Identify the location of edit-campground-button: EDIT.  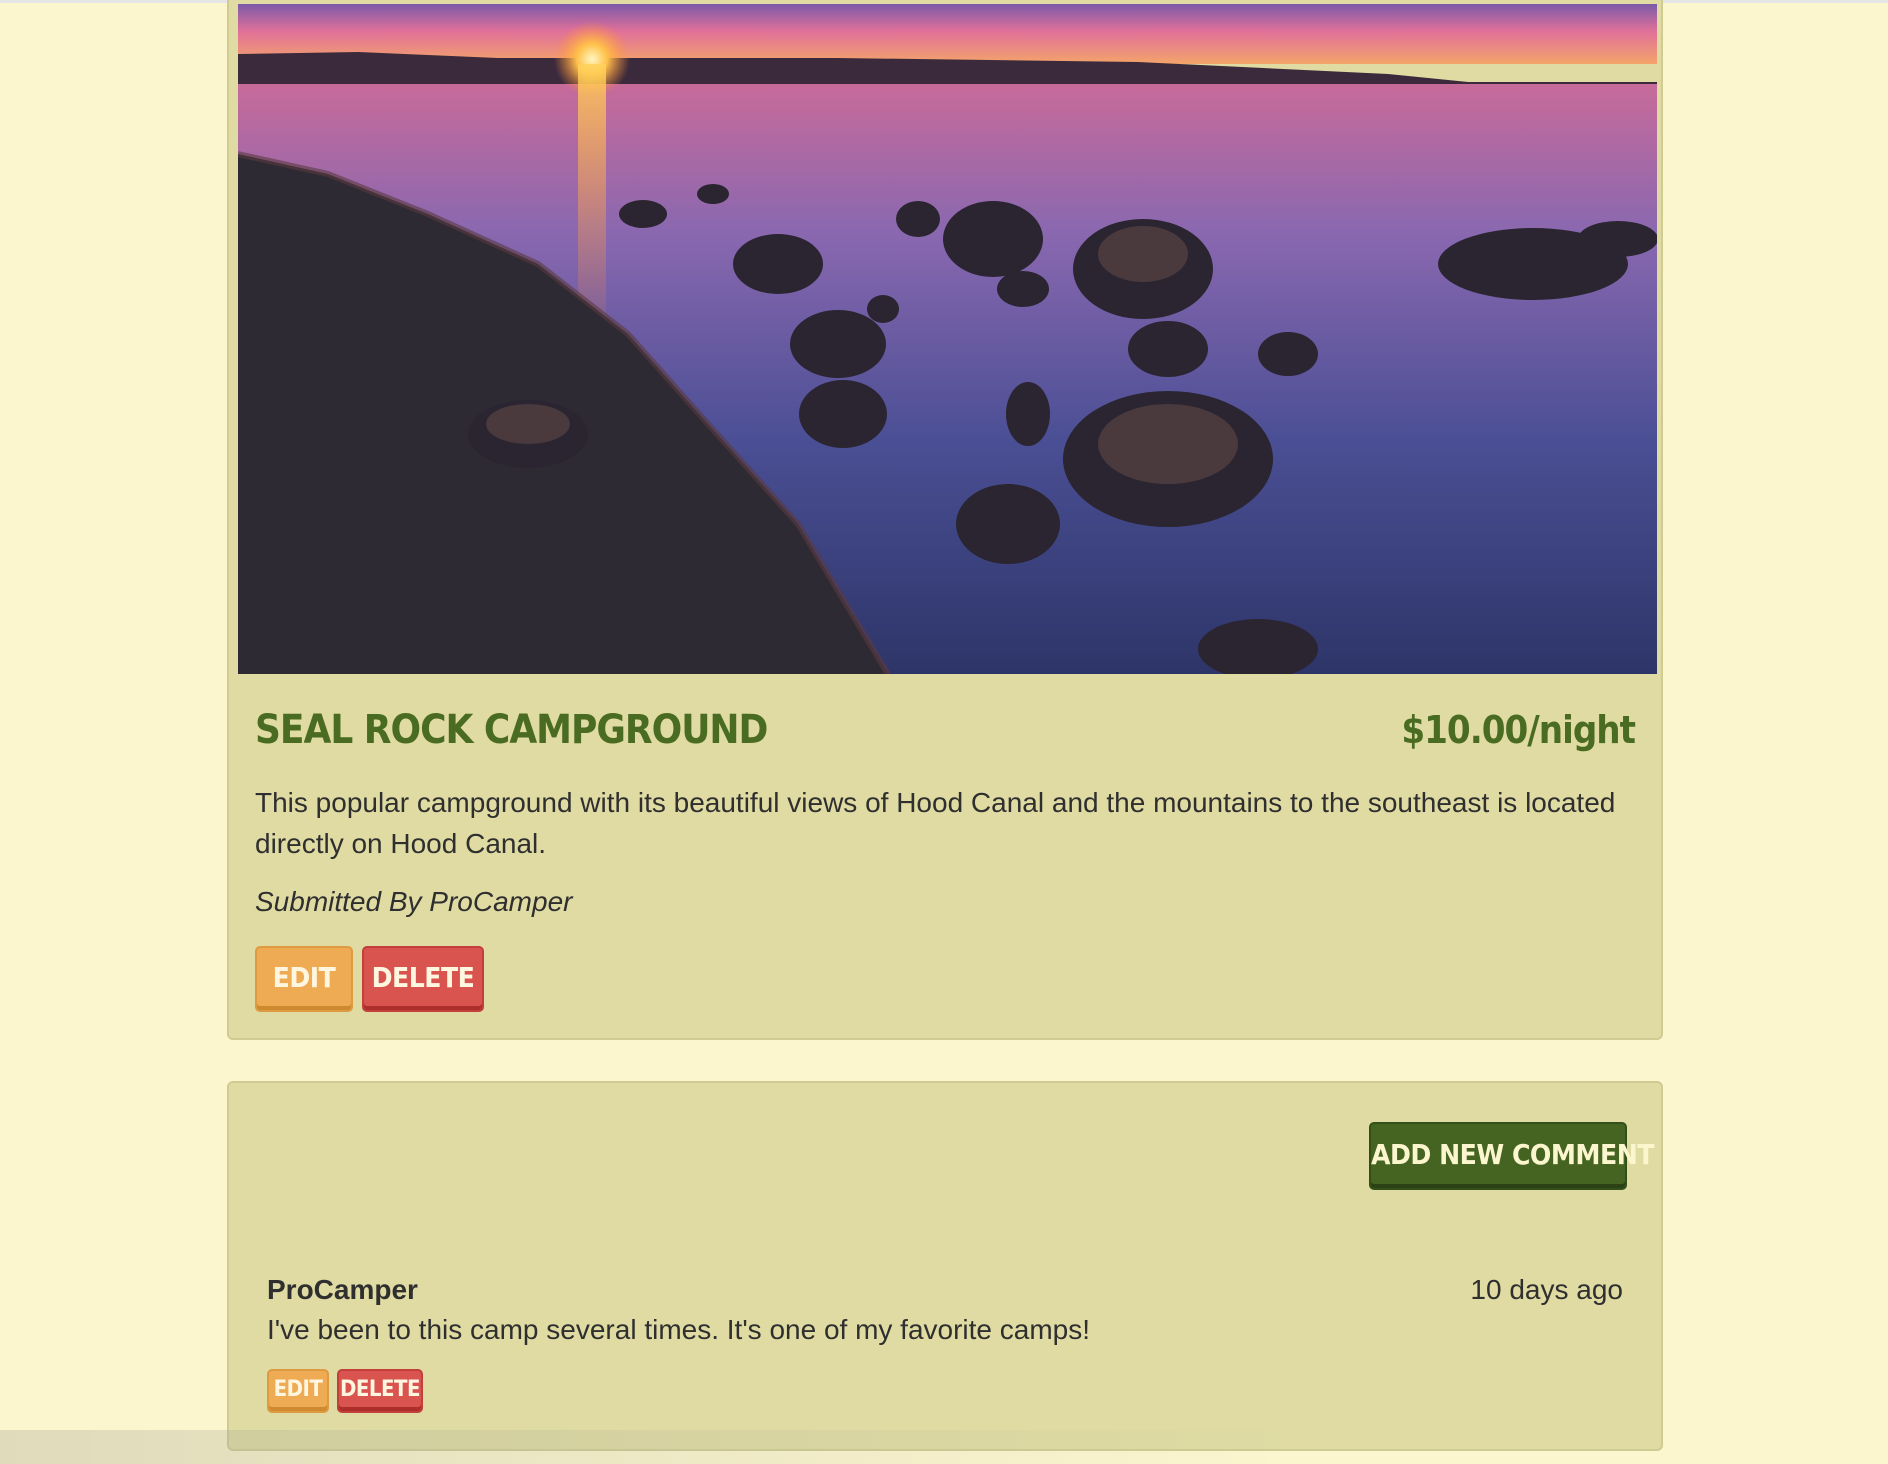
(304, 979).